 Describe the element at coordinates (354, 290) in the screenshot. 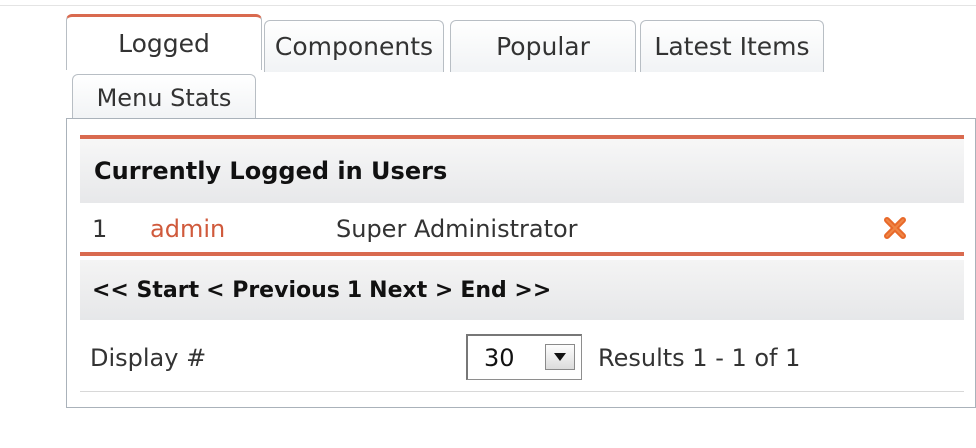

I see `pagination-current-page: 1` at that location.